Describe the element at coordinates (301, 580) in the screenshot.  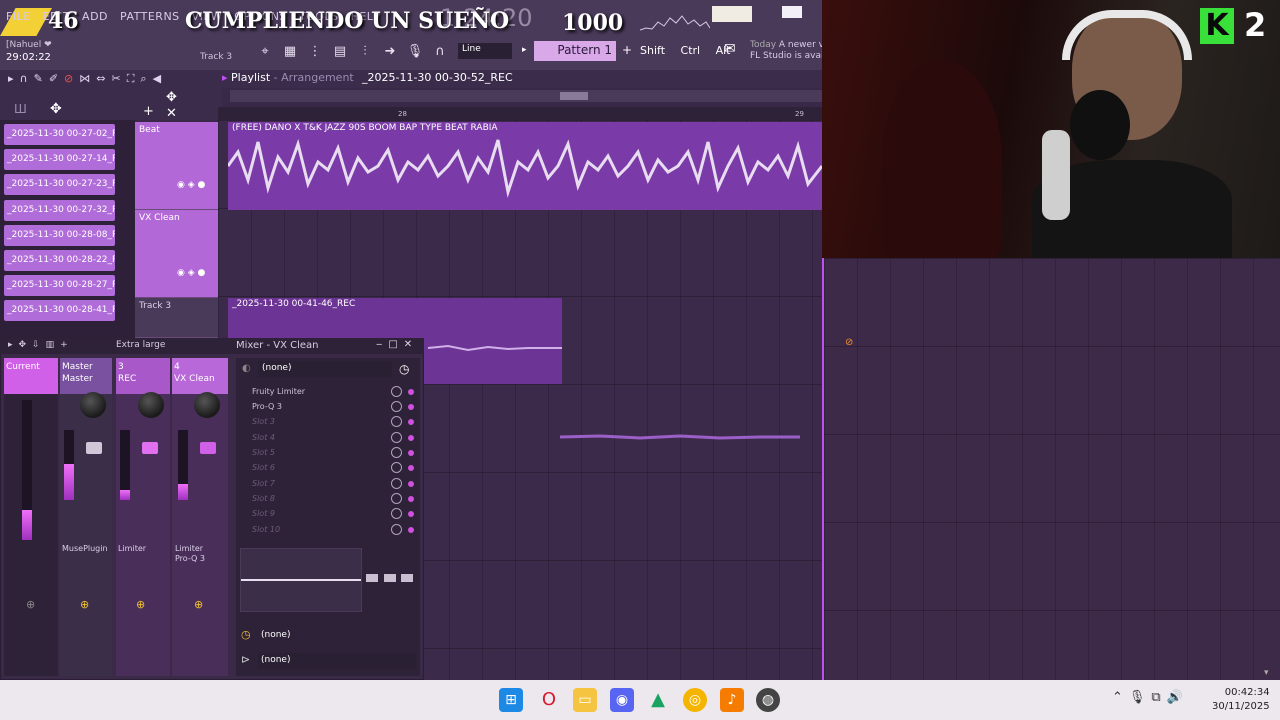
I see `eq-display` at that location.